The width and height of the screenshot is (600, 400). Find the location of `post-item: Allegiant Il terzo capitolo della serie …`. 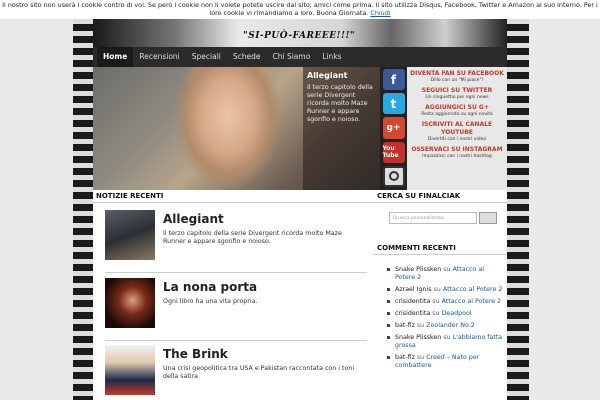

post-item: Allegiant Il terzo capitolo della serie … is located at coordinates (236, 242).